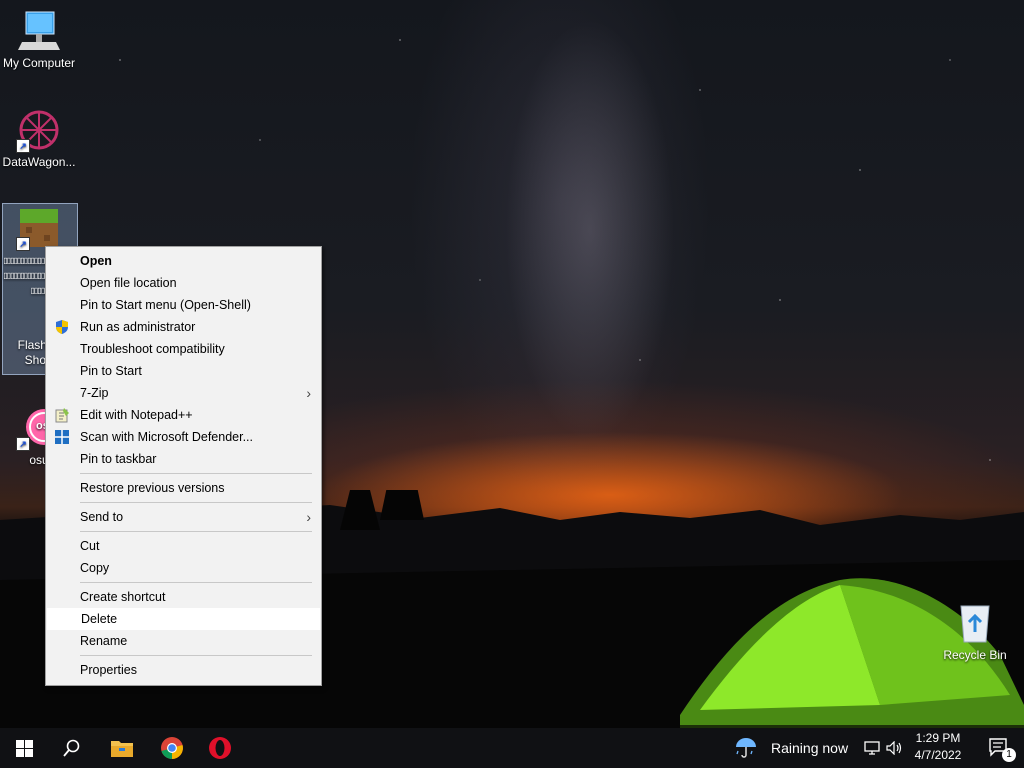  What do you see at coordinates (102, 517) in the screenshot?
I see `menu-item-label: Send to` at bounding box center [102, 517].